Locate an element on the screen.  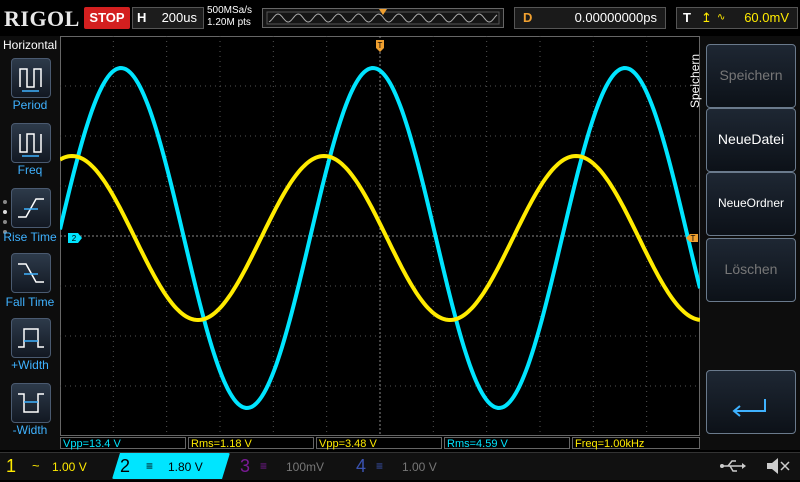
channel-3-scale: 100mV is located at coordinates (305, 467).